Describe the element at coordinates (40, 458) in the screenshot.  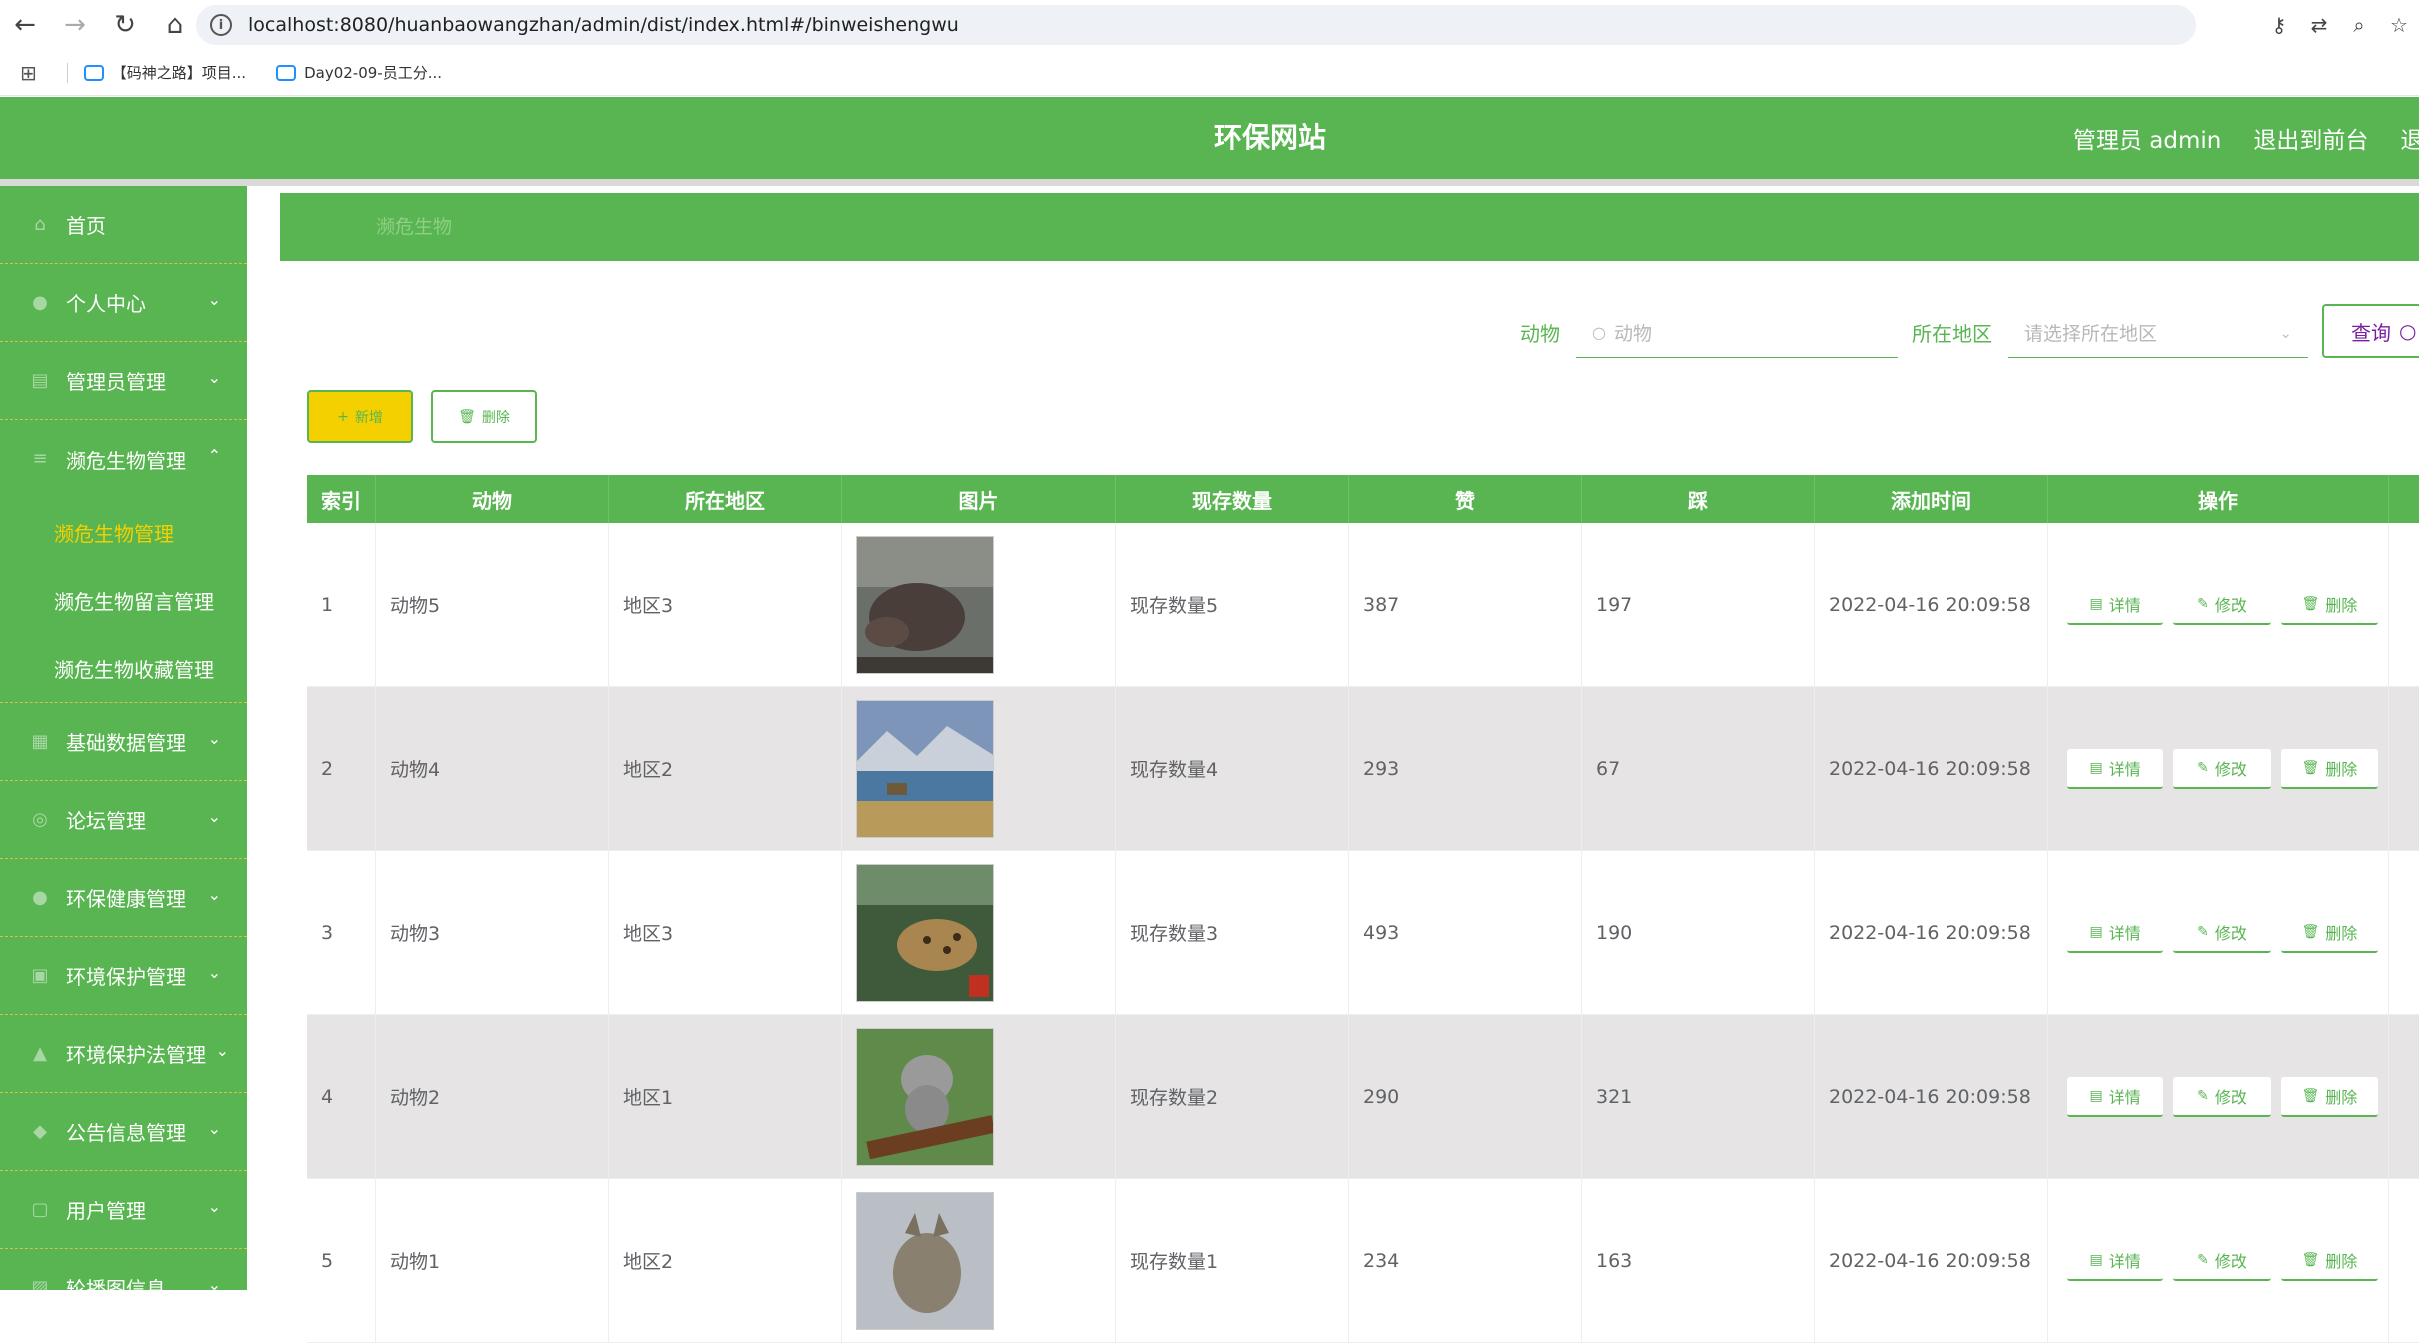
I see `list-icon: ≡` at that location.